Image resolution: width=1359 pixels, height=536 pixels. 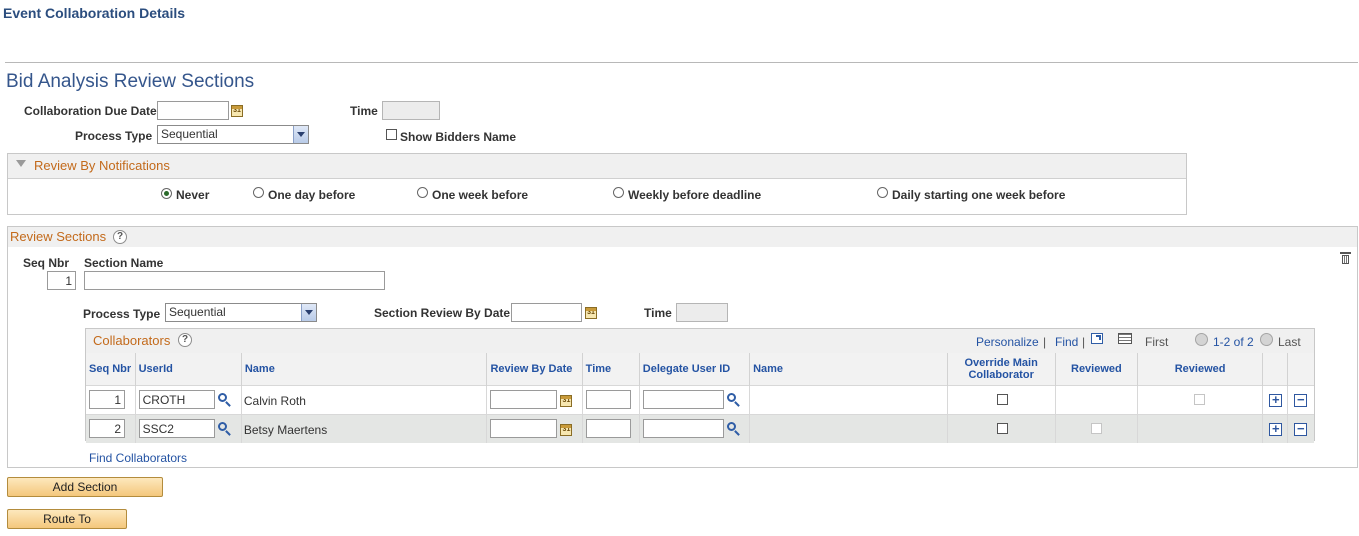 What do you see at coordinates (166, 193) in the screenshot?
I see `radio-never` at bounding box center [166, 193].